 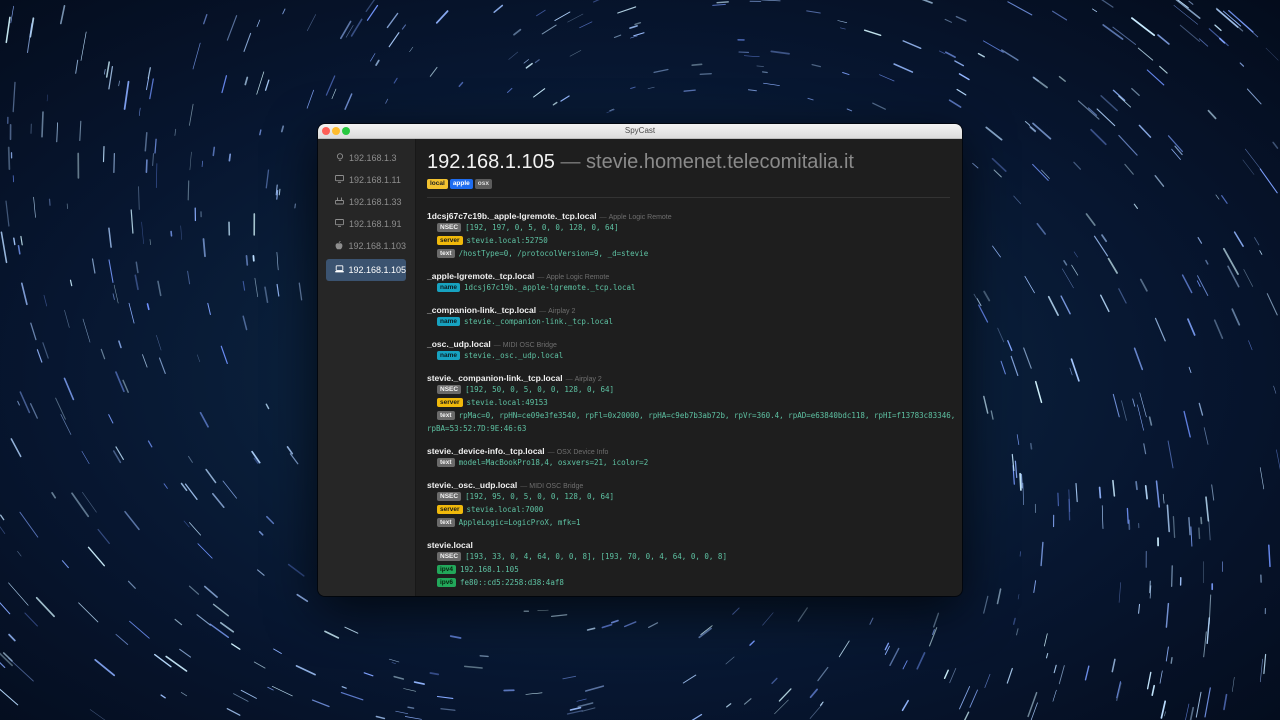 I want to click on record-row: NSEC [192, 95, 0, 5, 0, 0, 128, 0, 64], so click(x=692, y=496).